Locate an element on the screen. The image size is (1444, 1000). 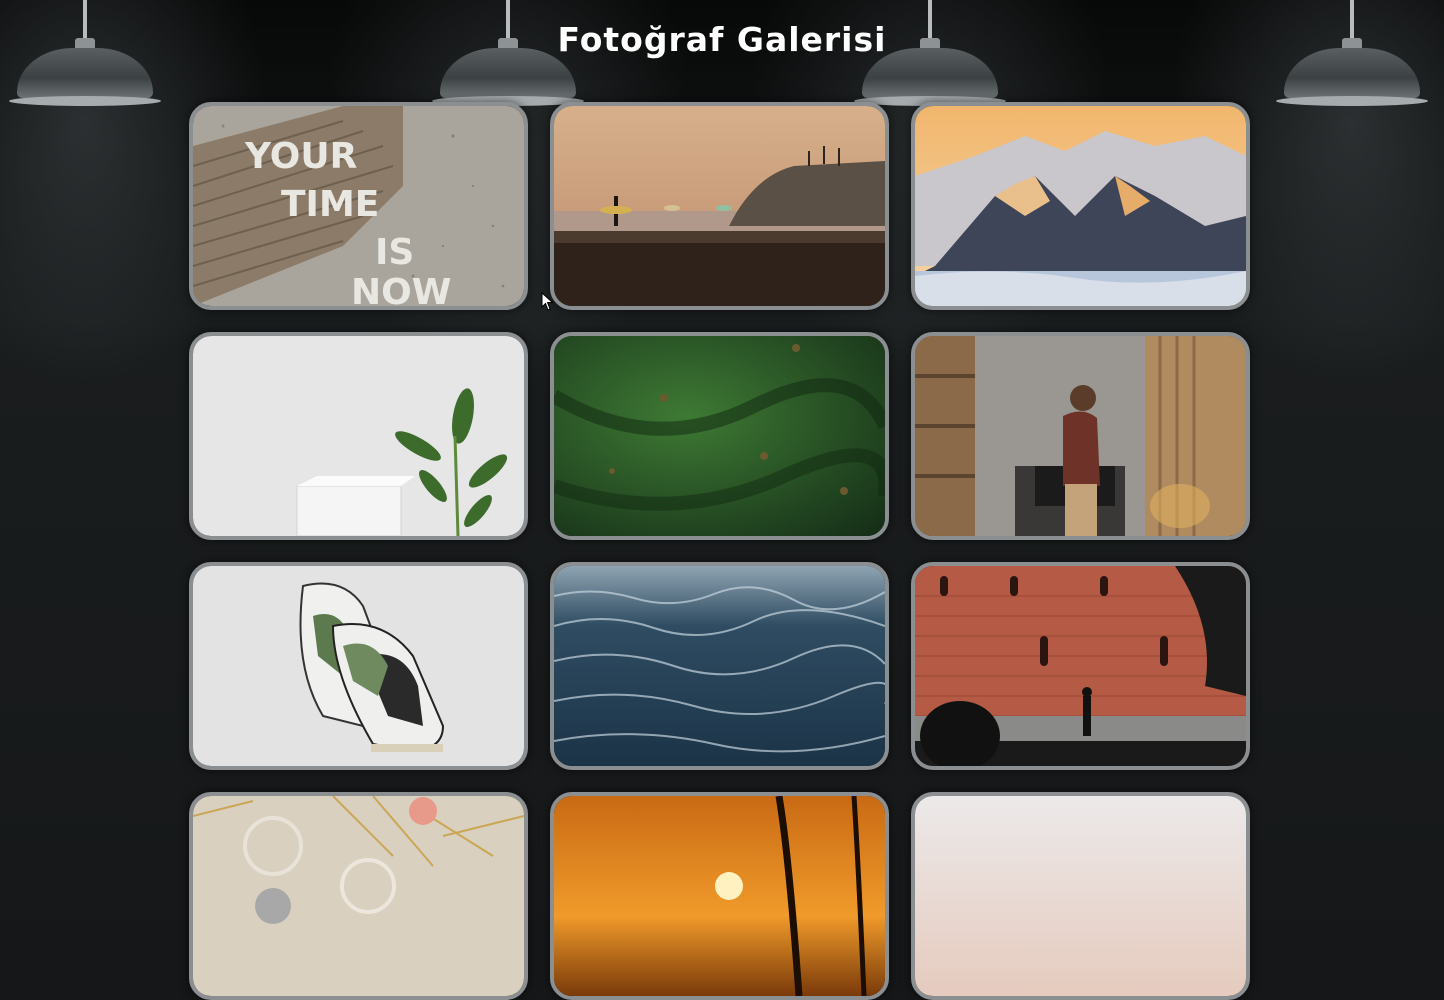
photo-card-man is located at coordinates (1080, 436).